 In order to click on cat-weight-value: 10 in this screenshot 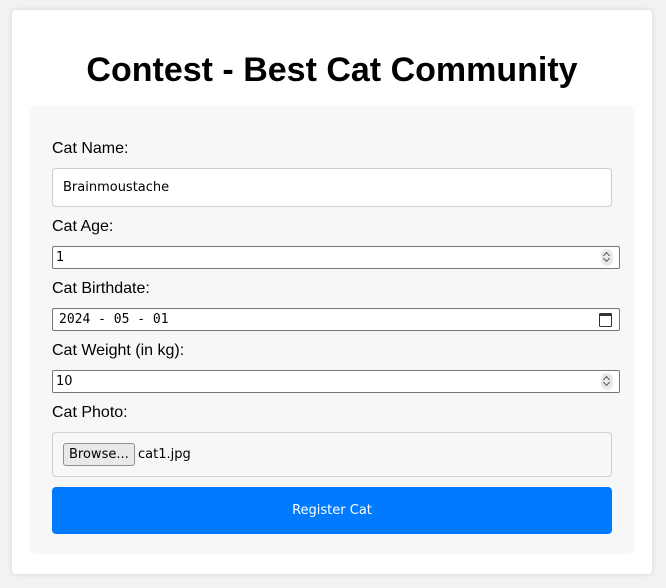, I will do `click(64, 381)`.